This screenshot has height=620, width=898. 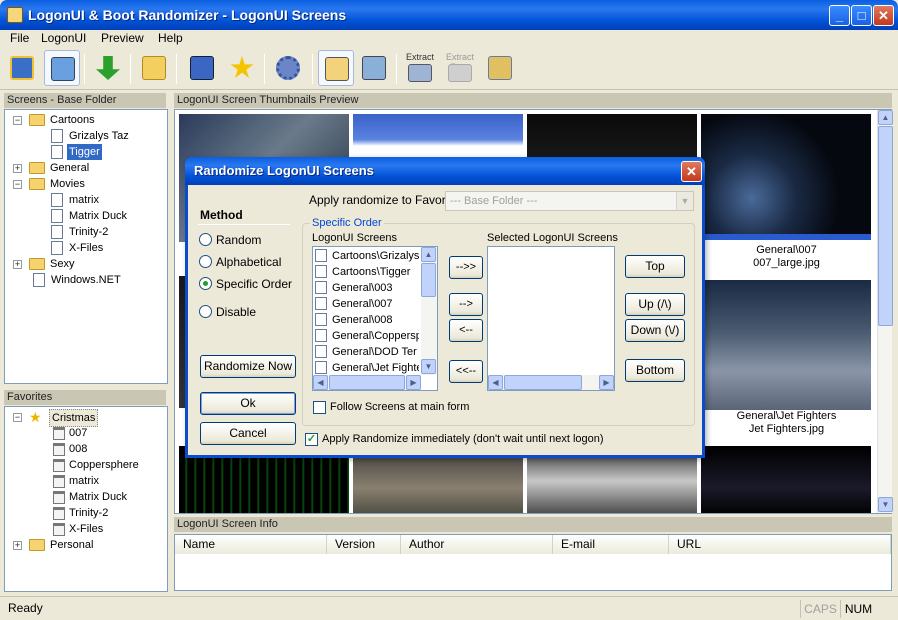 What do you see at coordinates (319, 407) in the screenshot?
I see `follow-screens-checkbox` at bounding box center [319, 407].